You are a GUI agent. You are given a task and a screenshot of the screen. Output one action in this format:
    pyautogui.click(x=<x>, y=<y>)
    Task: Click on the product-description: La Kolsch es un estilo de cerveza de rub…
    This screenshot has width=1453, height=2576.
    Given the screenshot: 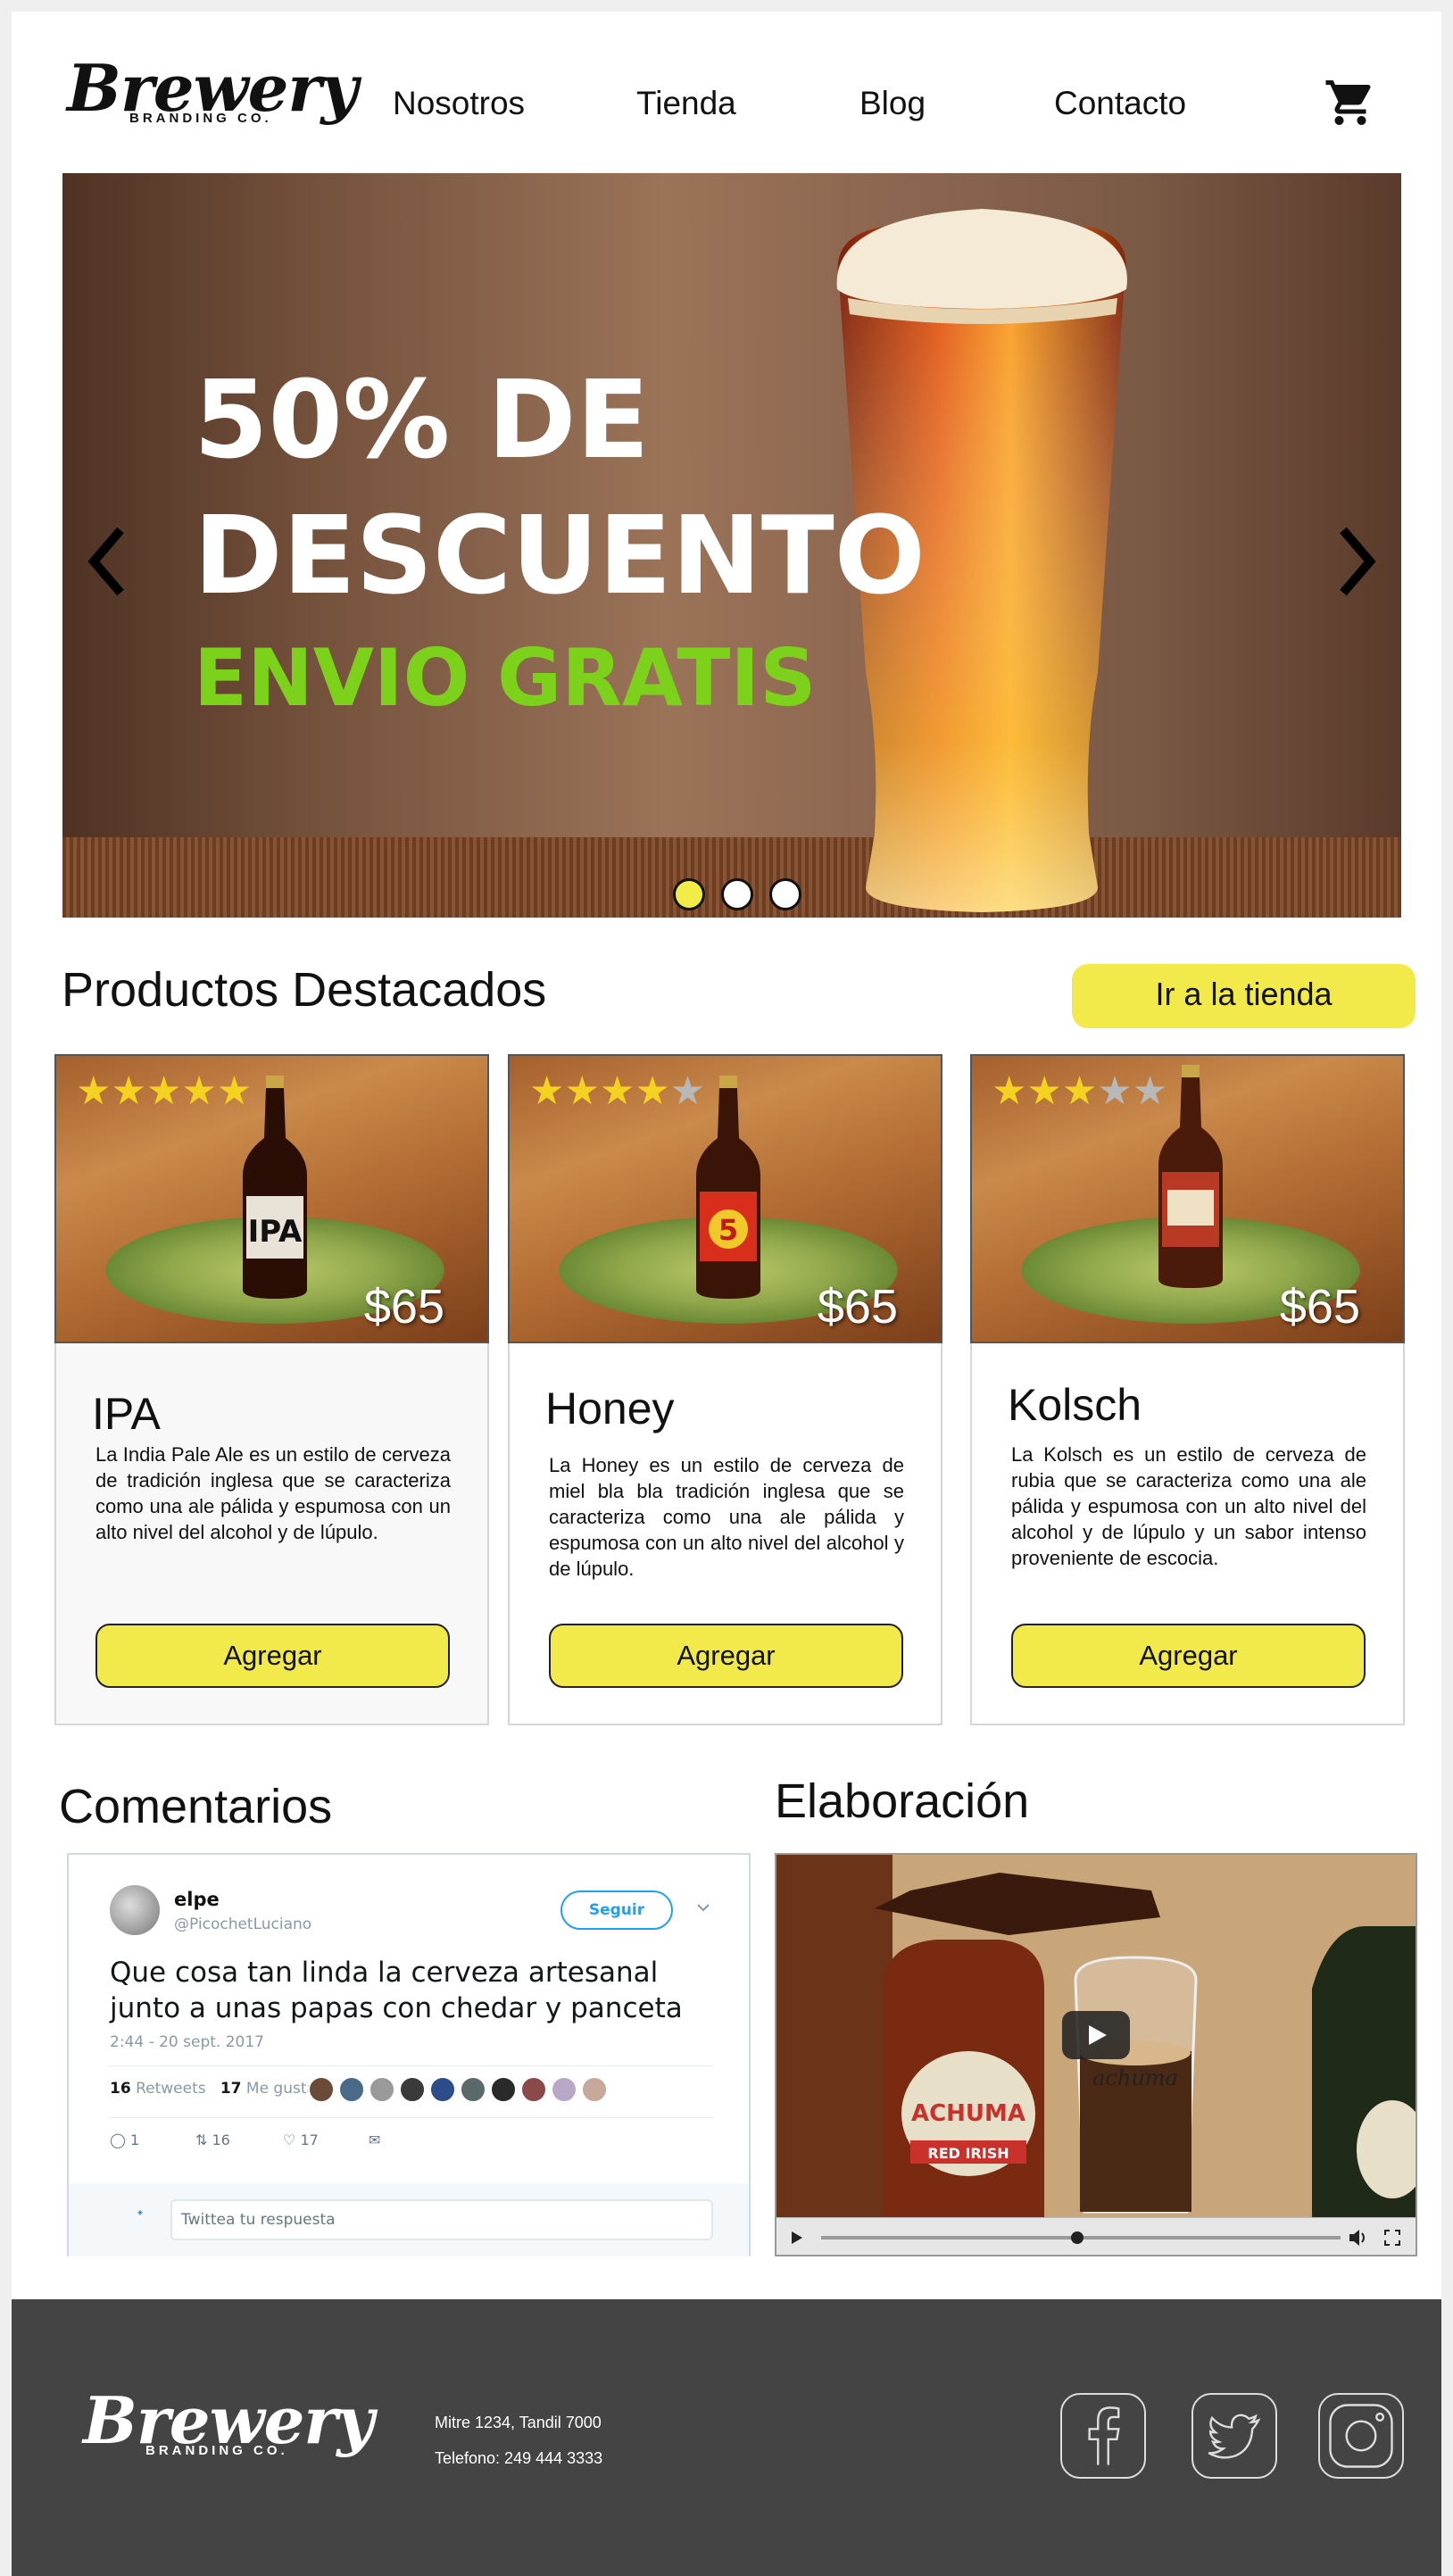 What is the action you would take?
    pyautogui.click(x=1188, y=1506)
    